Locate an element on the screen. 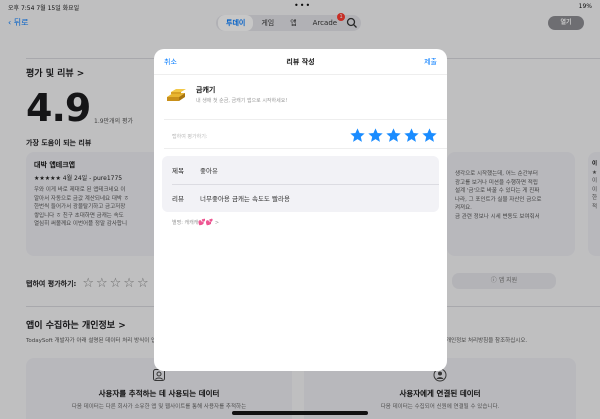 Image resolution: width=600 pixels, height=419 pixels. review-field-value: 너무좋아용 금캐는 속도도 빨라용 is located at coordinates (245, 198).